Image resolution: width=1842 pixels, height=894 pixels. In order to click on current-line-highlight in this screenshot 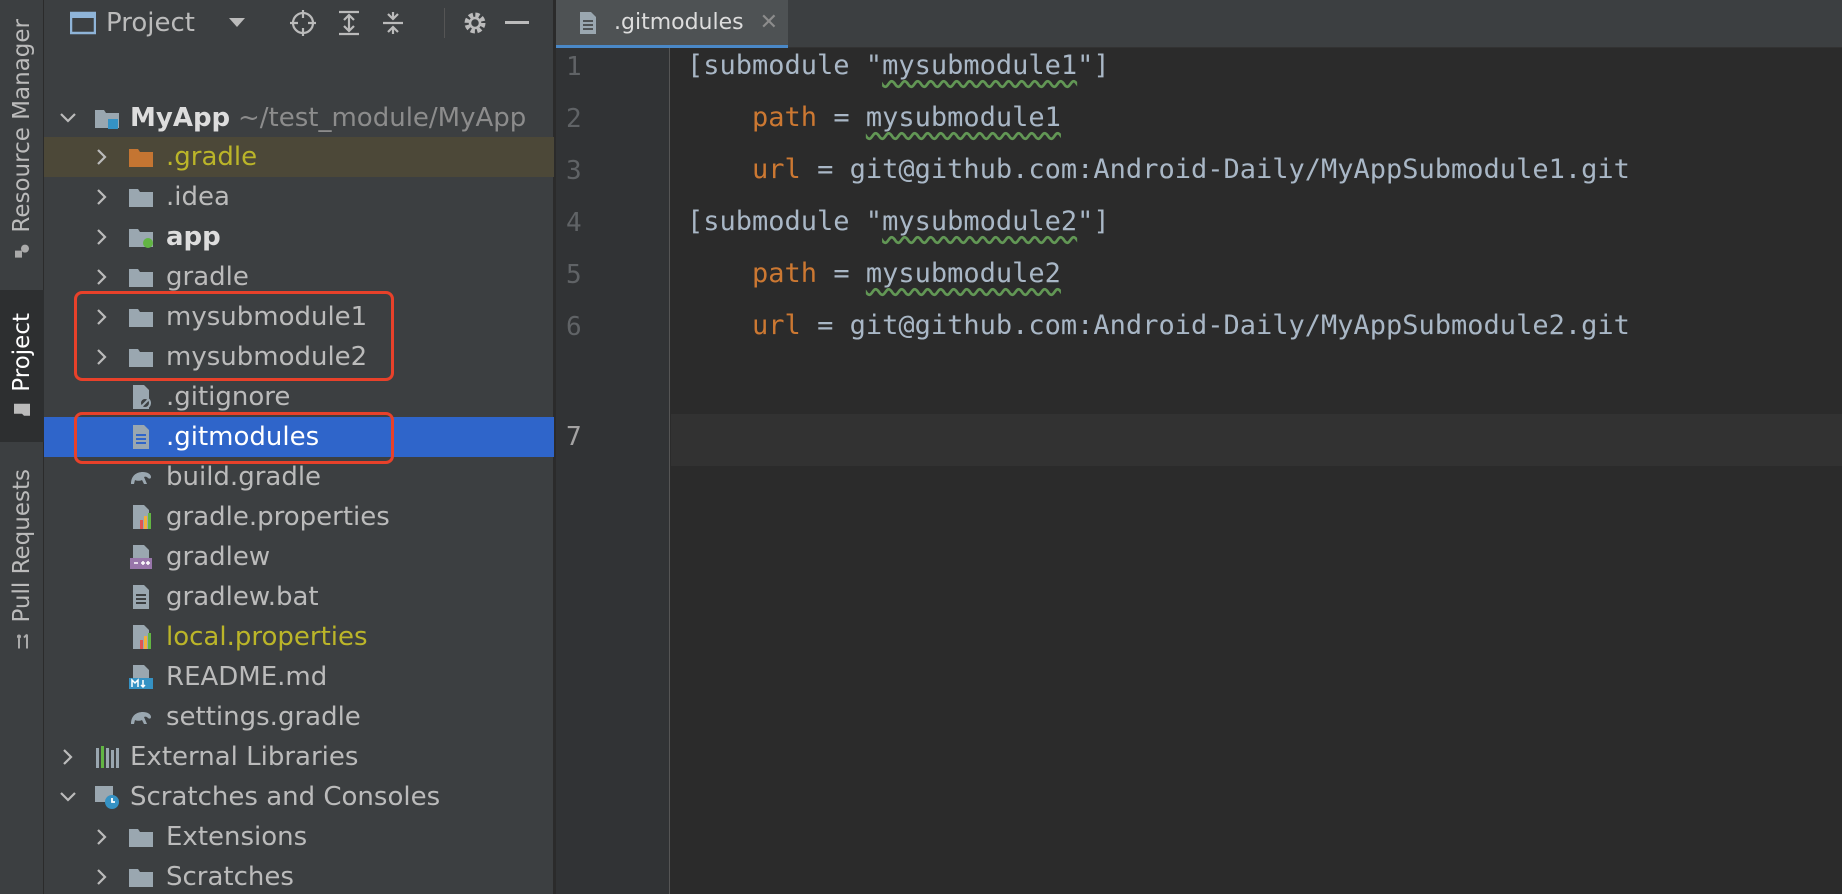, I will do `click(1256, 440)`.